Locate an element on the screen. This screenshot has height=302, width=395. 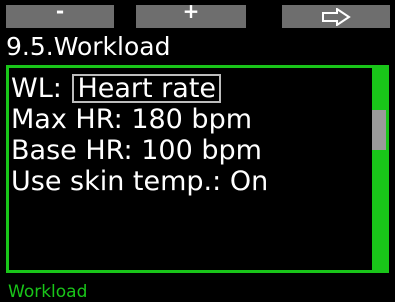
plus-softkey-label: + is located at coordinates (191, 11).